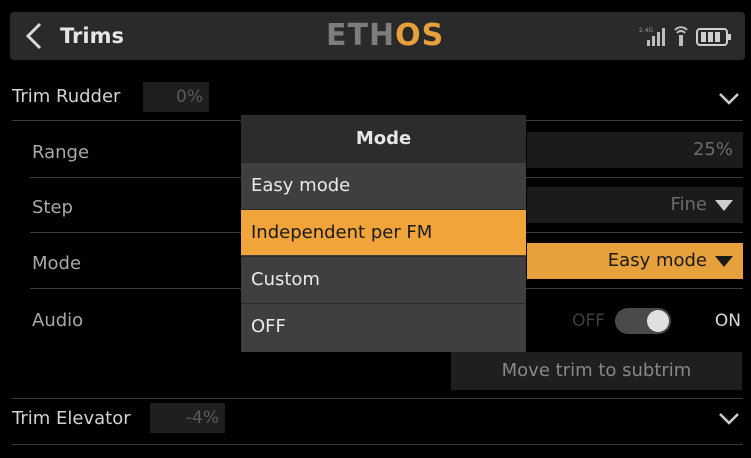  Describe the element at coordinates (36, 36) in the screenshot. I see `back-arrow-icon` at that location.